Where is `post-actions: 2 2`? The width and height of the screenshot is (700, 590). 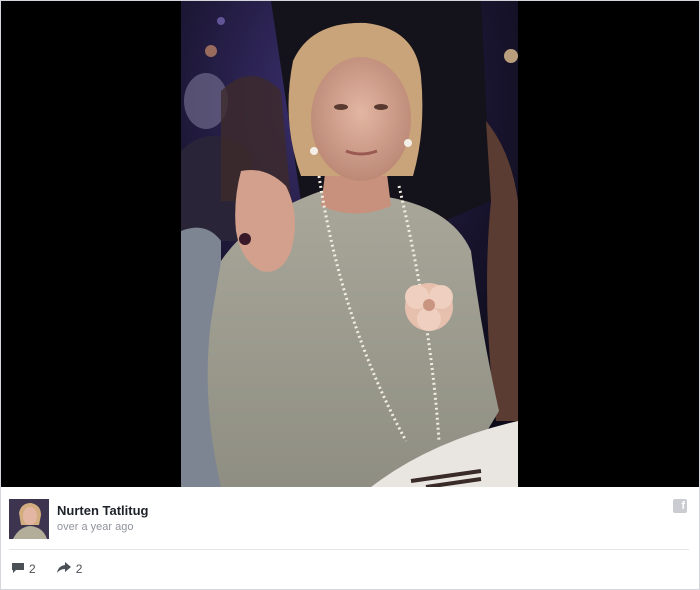 post-actions: 2 2 is located at coordinates (56, 569).